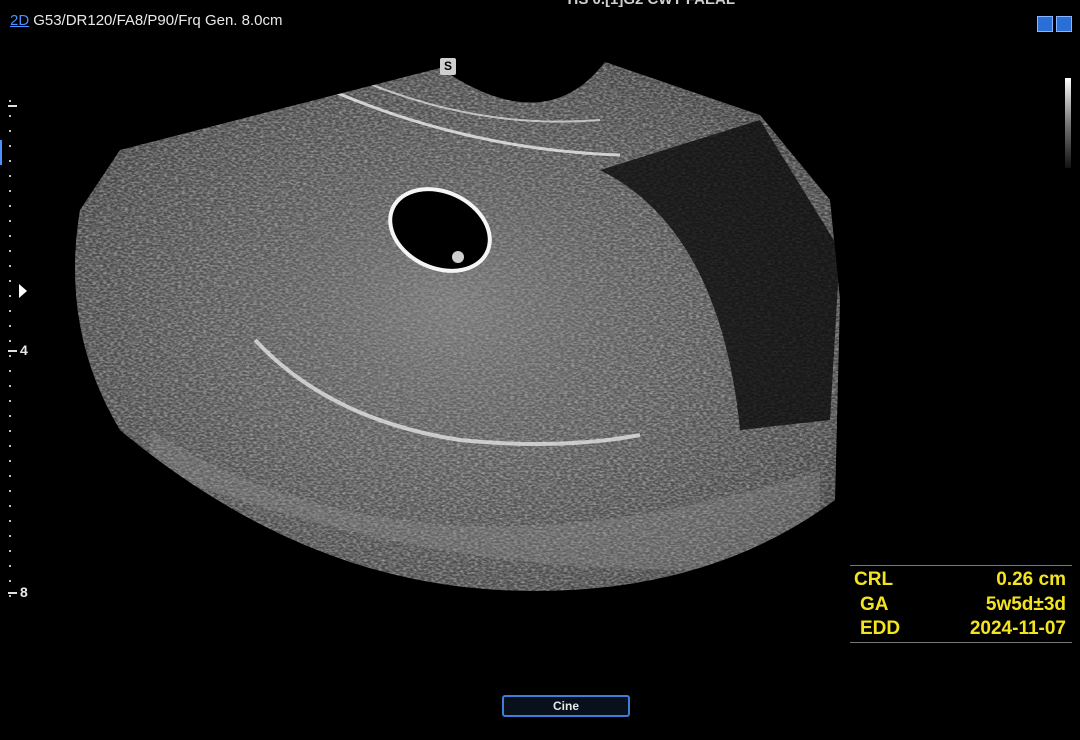  Describe the element at coordinates (1054, 24) in the screenshot. I see `top-right-icons` at that location.